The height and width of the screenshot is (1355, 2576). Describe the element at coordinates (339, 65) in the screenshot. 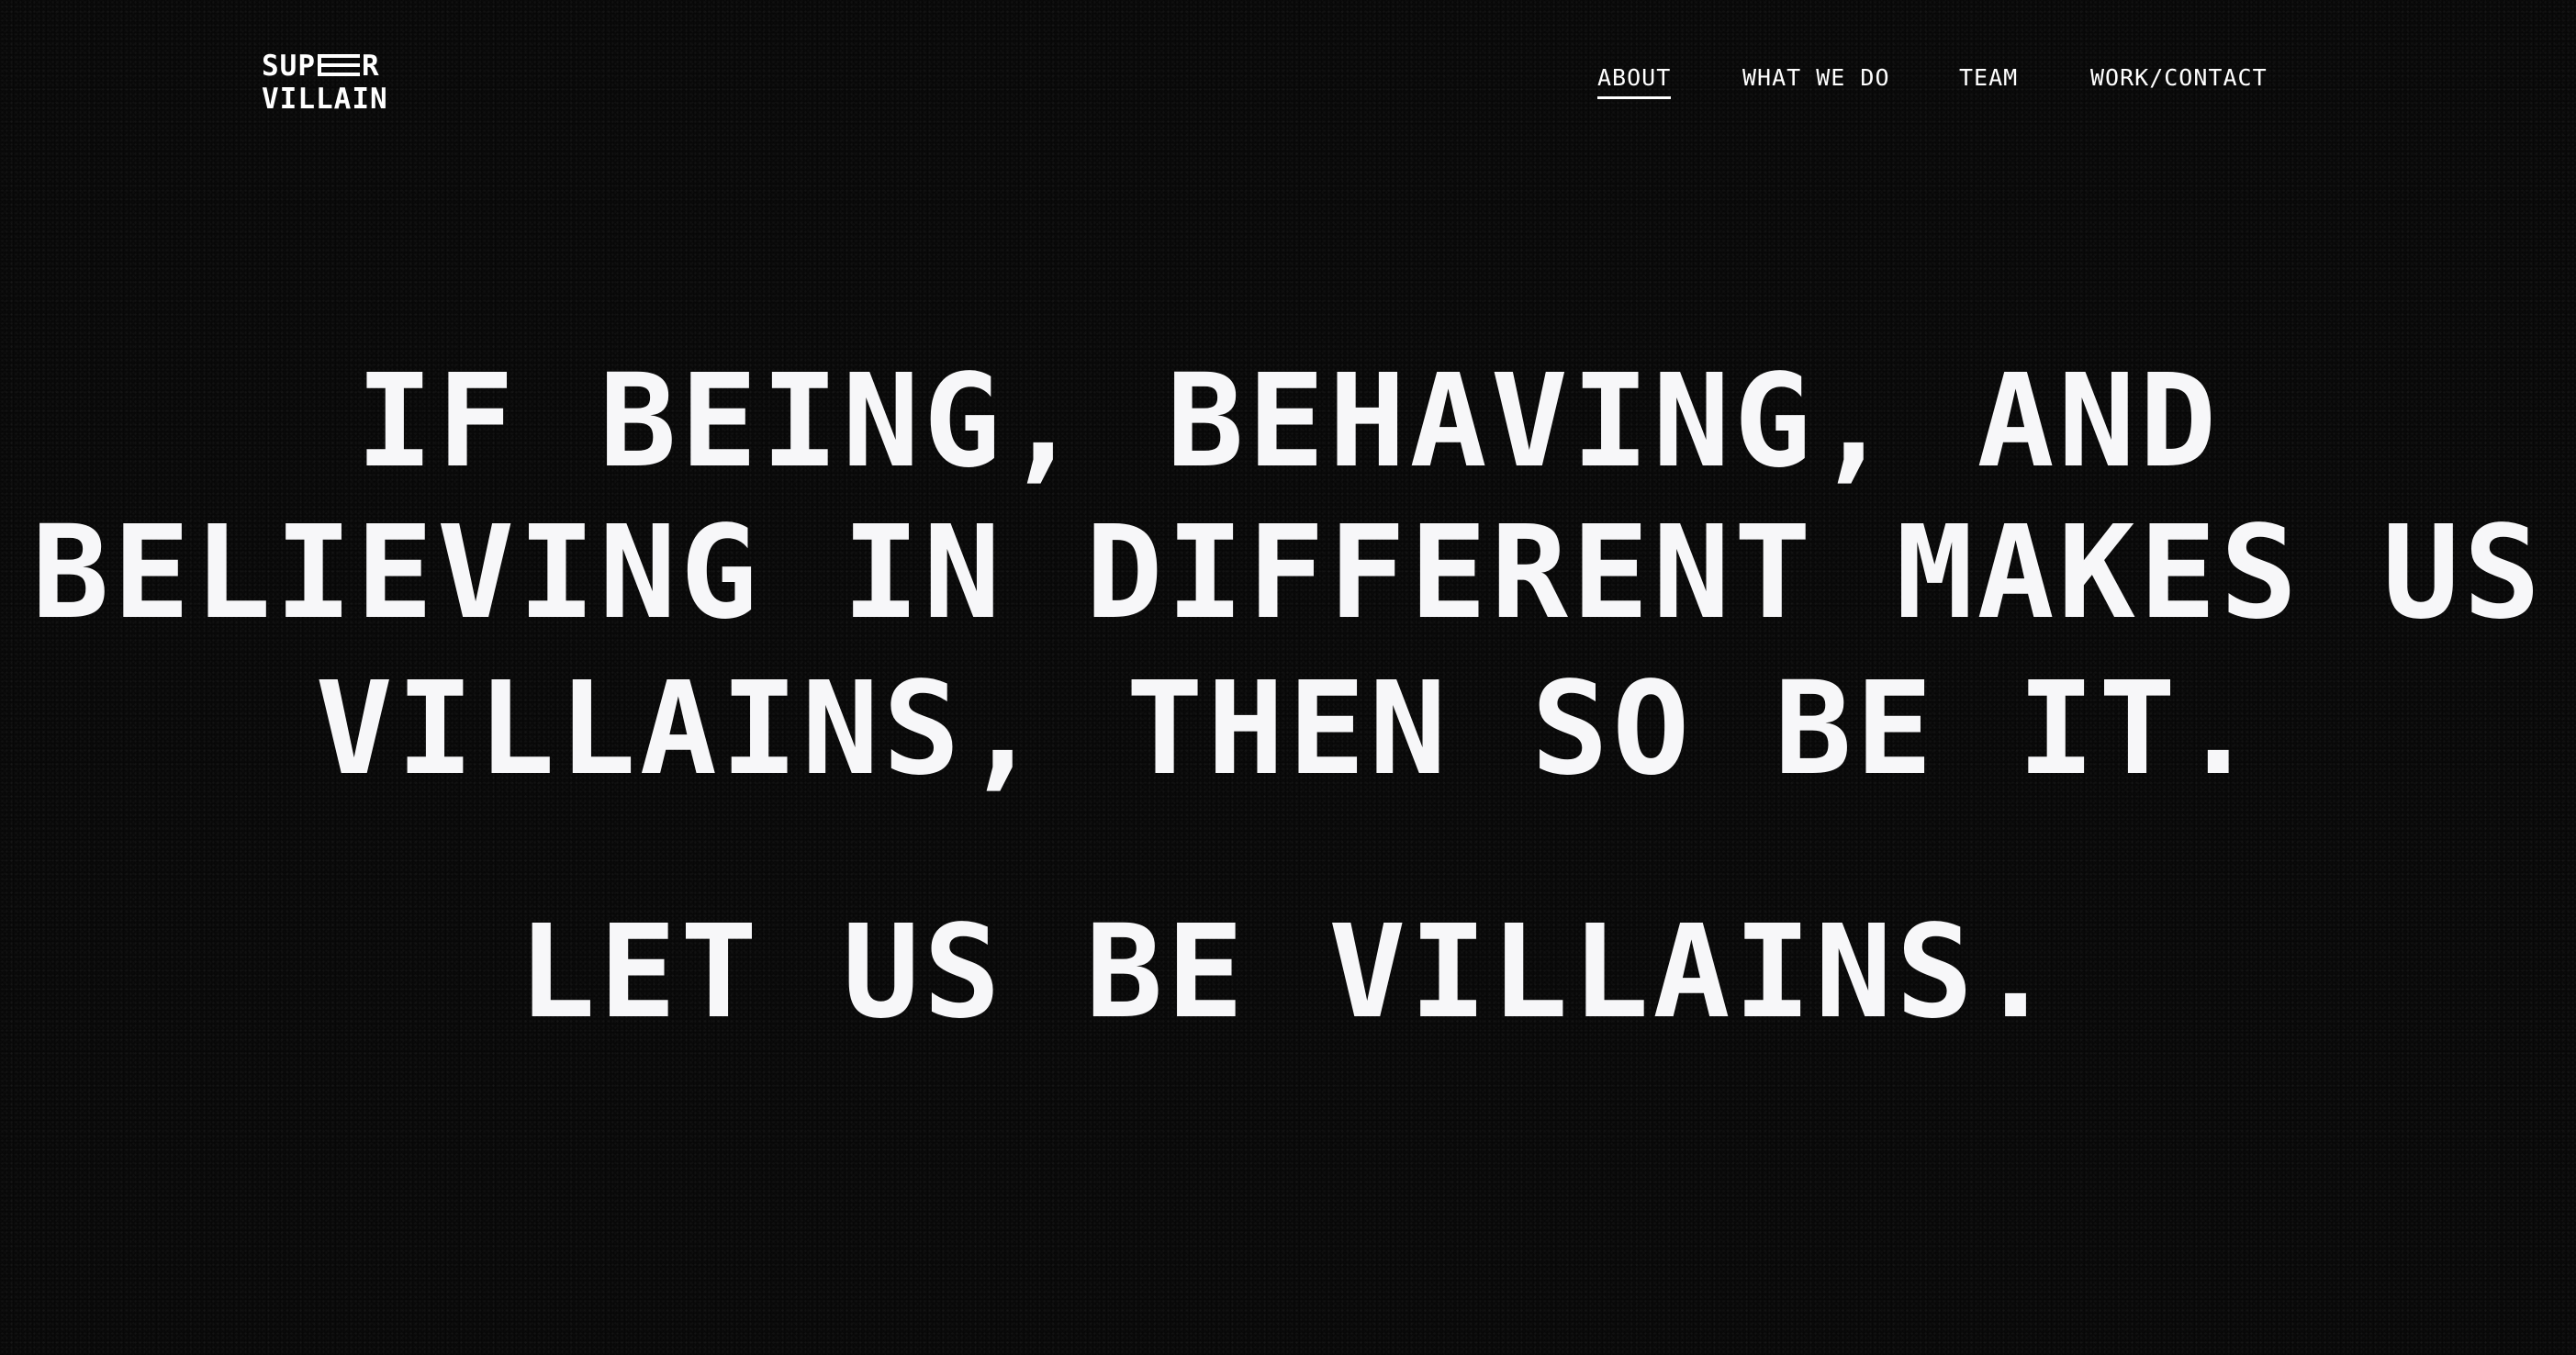

I see `logo-stylized-e` at that location.